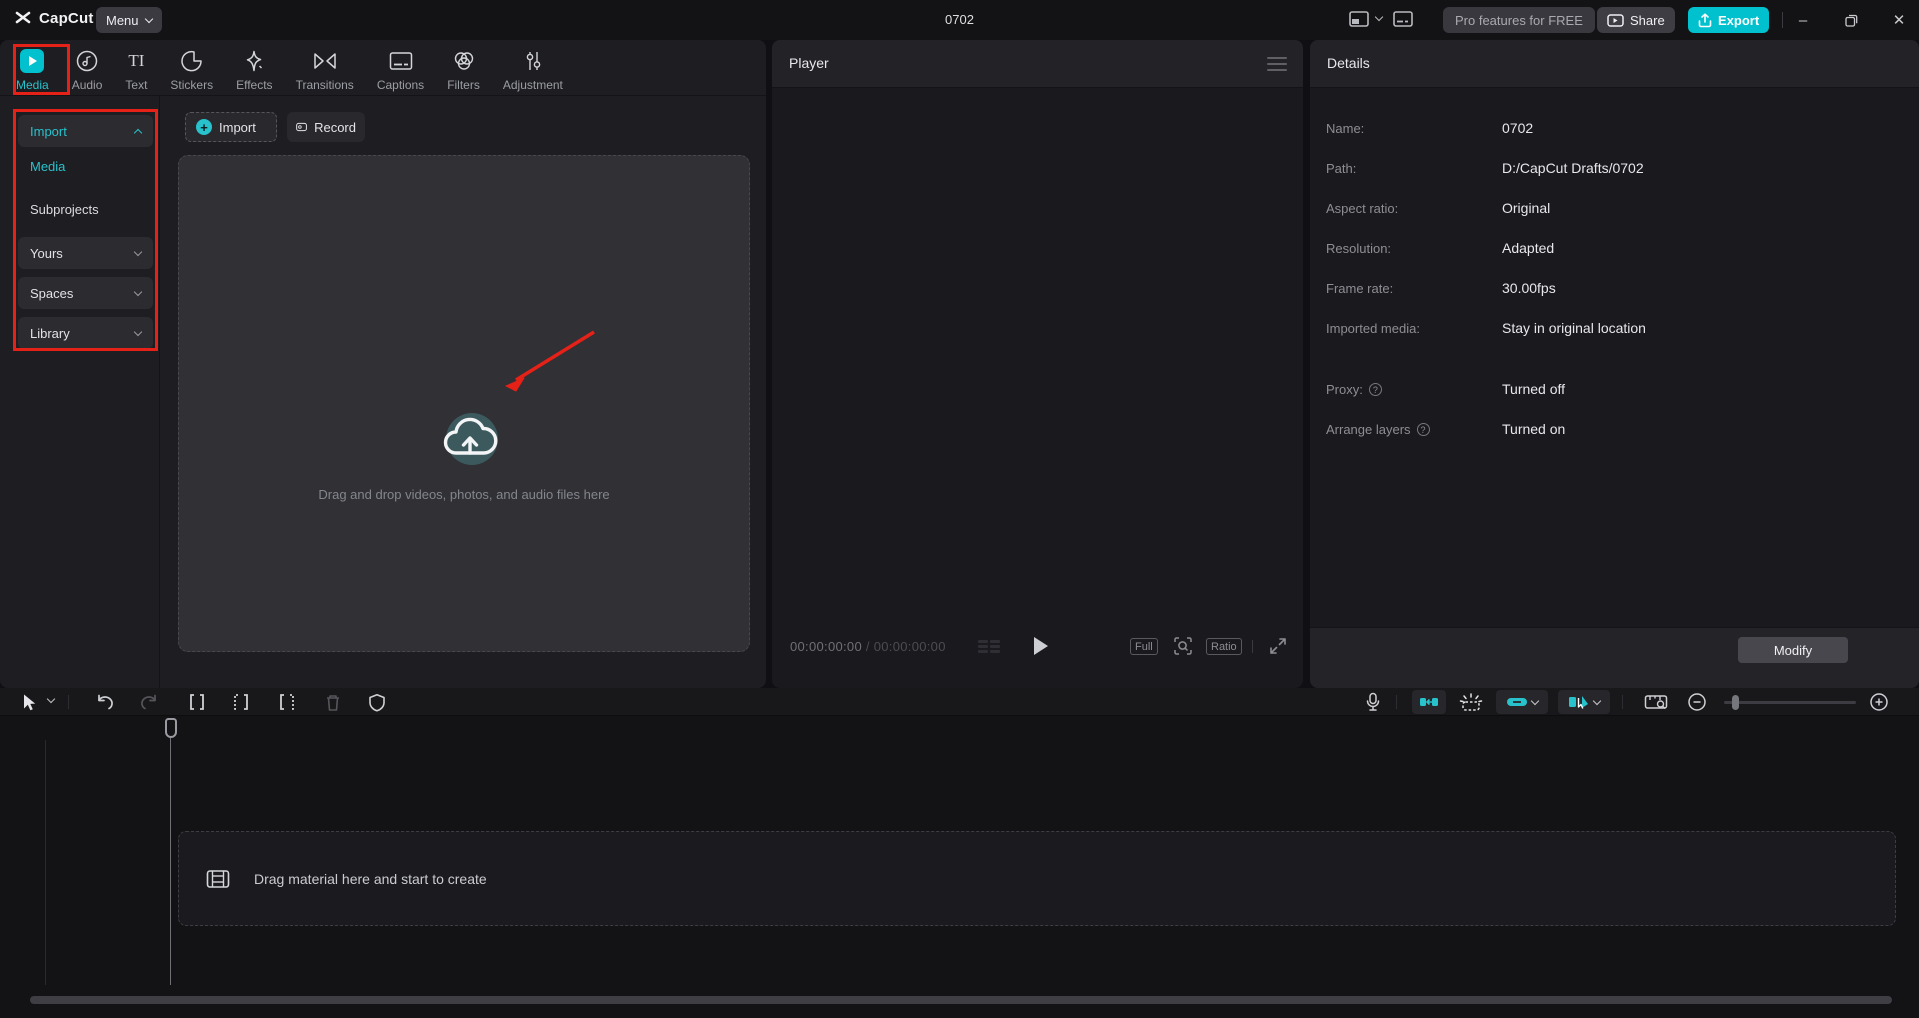 The image size is (1919, 1018). Describe the element at coordinates (335, 127) in the screenshot. I see `record-label: Record` at that location.